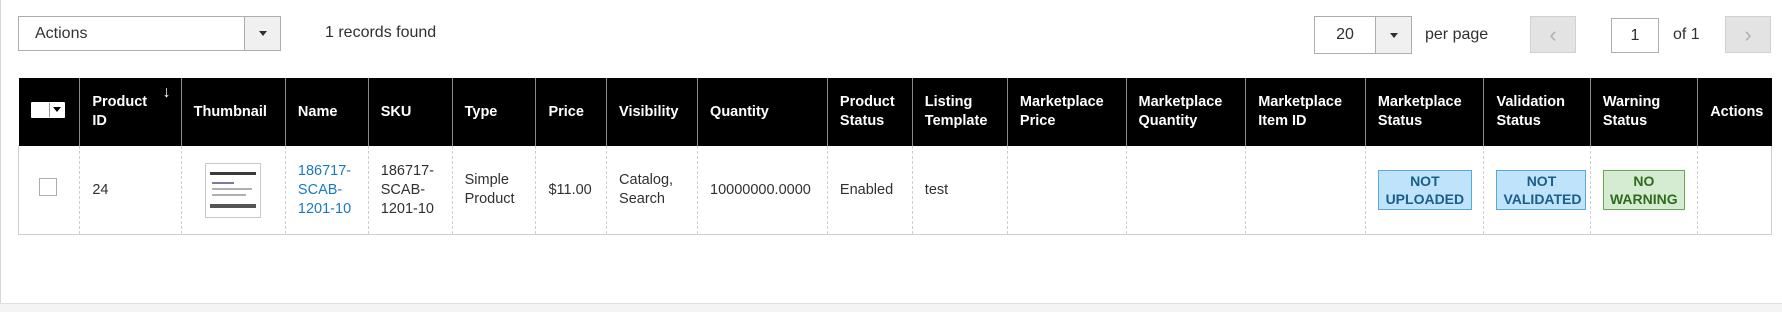 The image size is (1782, 312). What do you see at coordinates (61, 33) in the screenshot?
I see `mass-actions-label: Actions` at bounding box center [61, 33].